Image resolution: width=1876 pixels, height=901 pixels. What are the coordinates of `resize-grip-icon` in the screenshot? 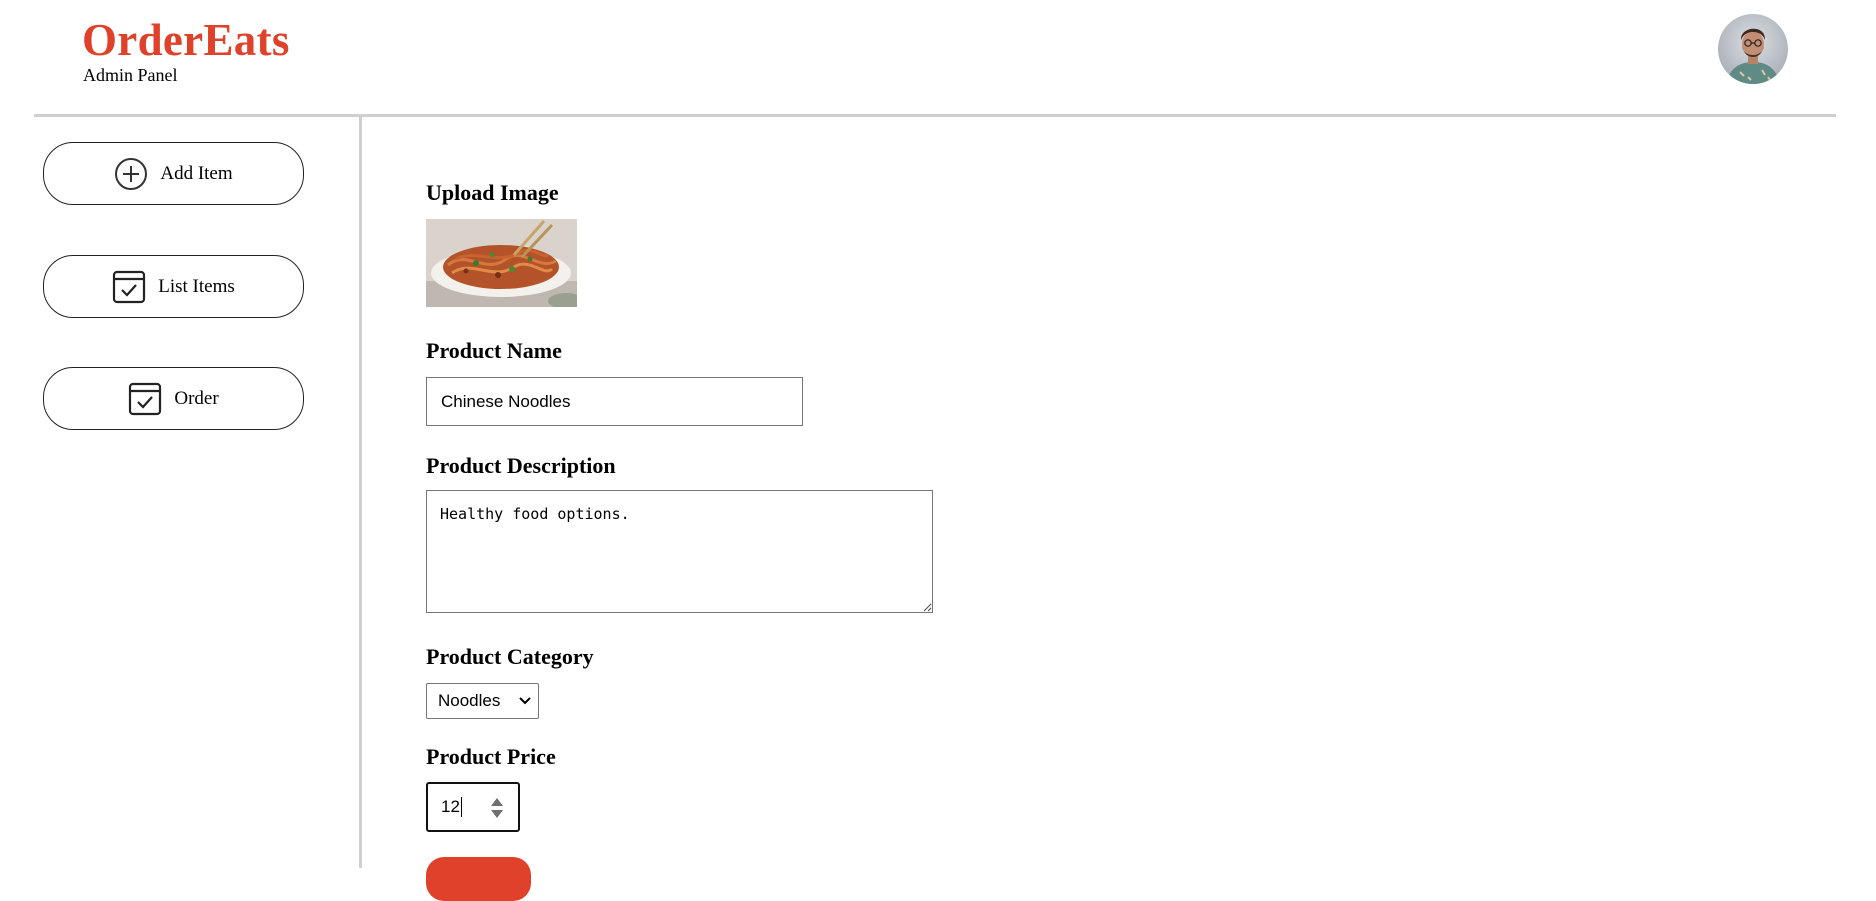 It's located at (927, 607).